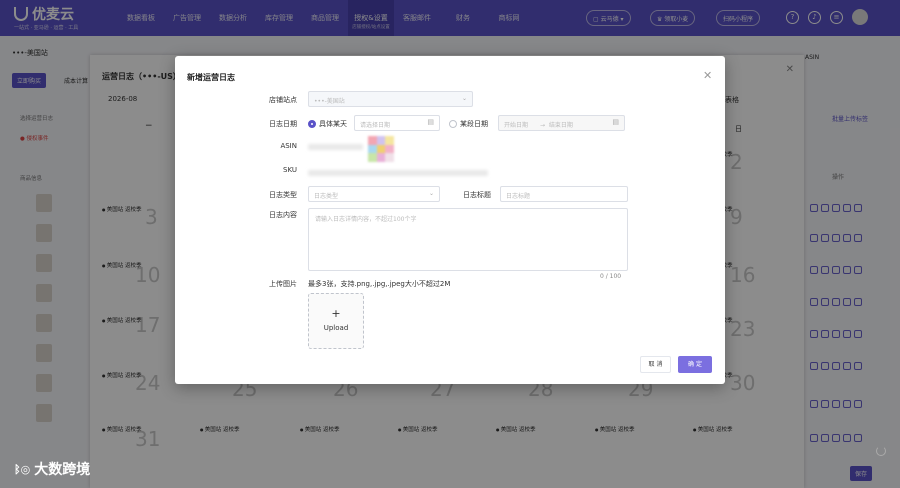  I want to click on label-image: 上传图片, so click(283, 284).